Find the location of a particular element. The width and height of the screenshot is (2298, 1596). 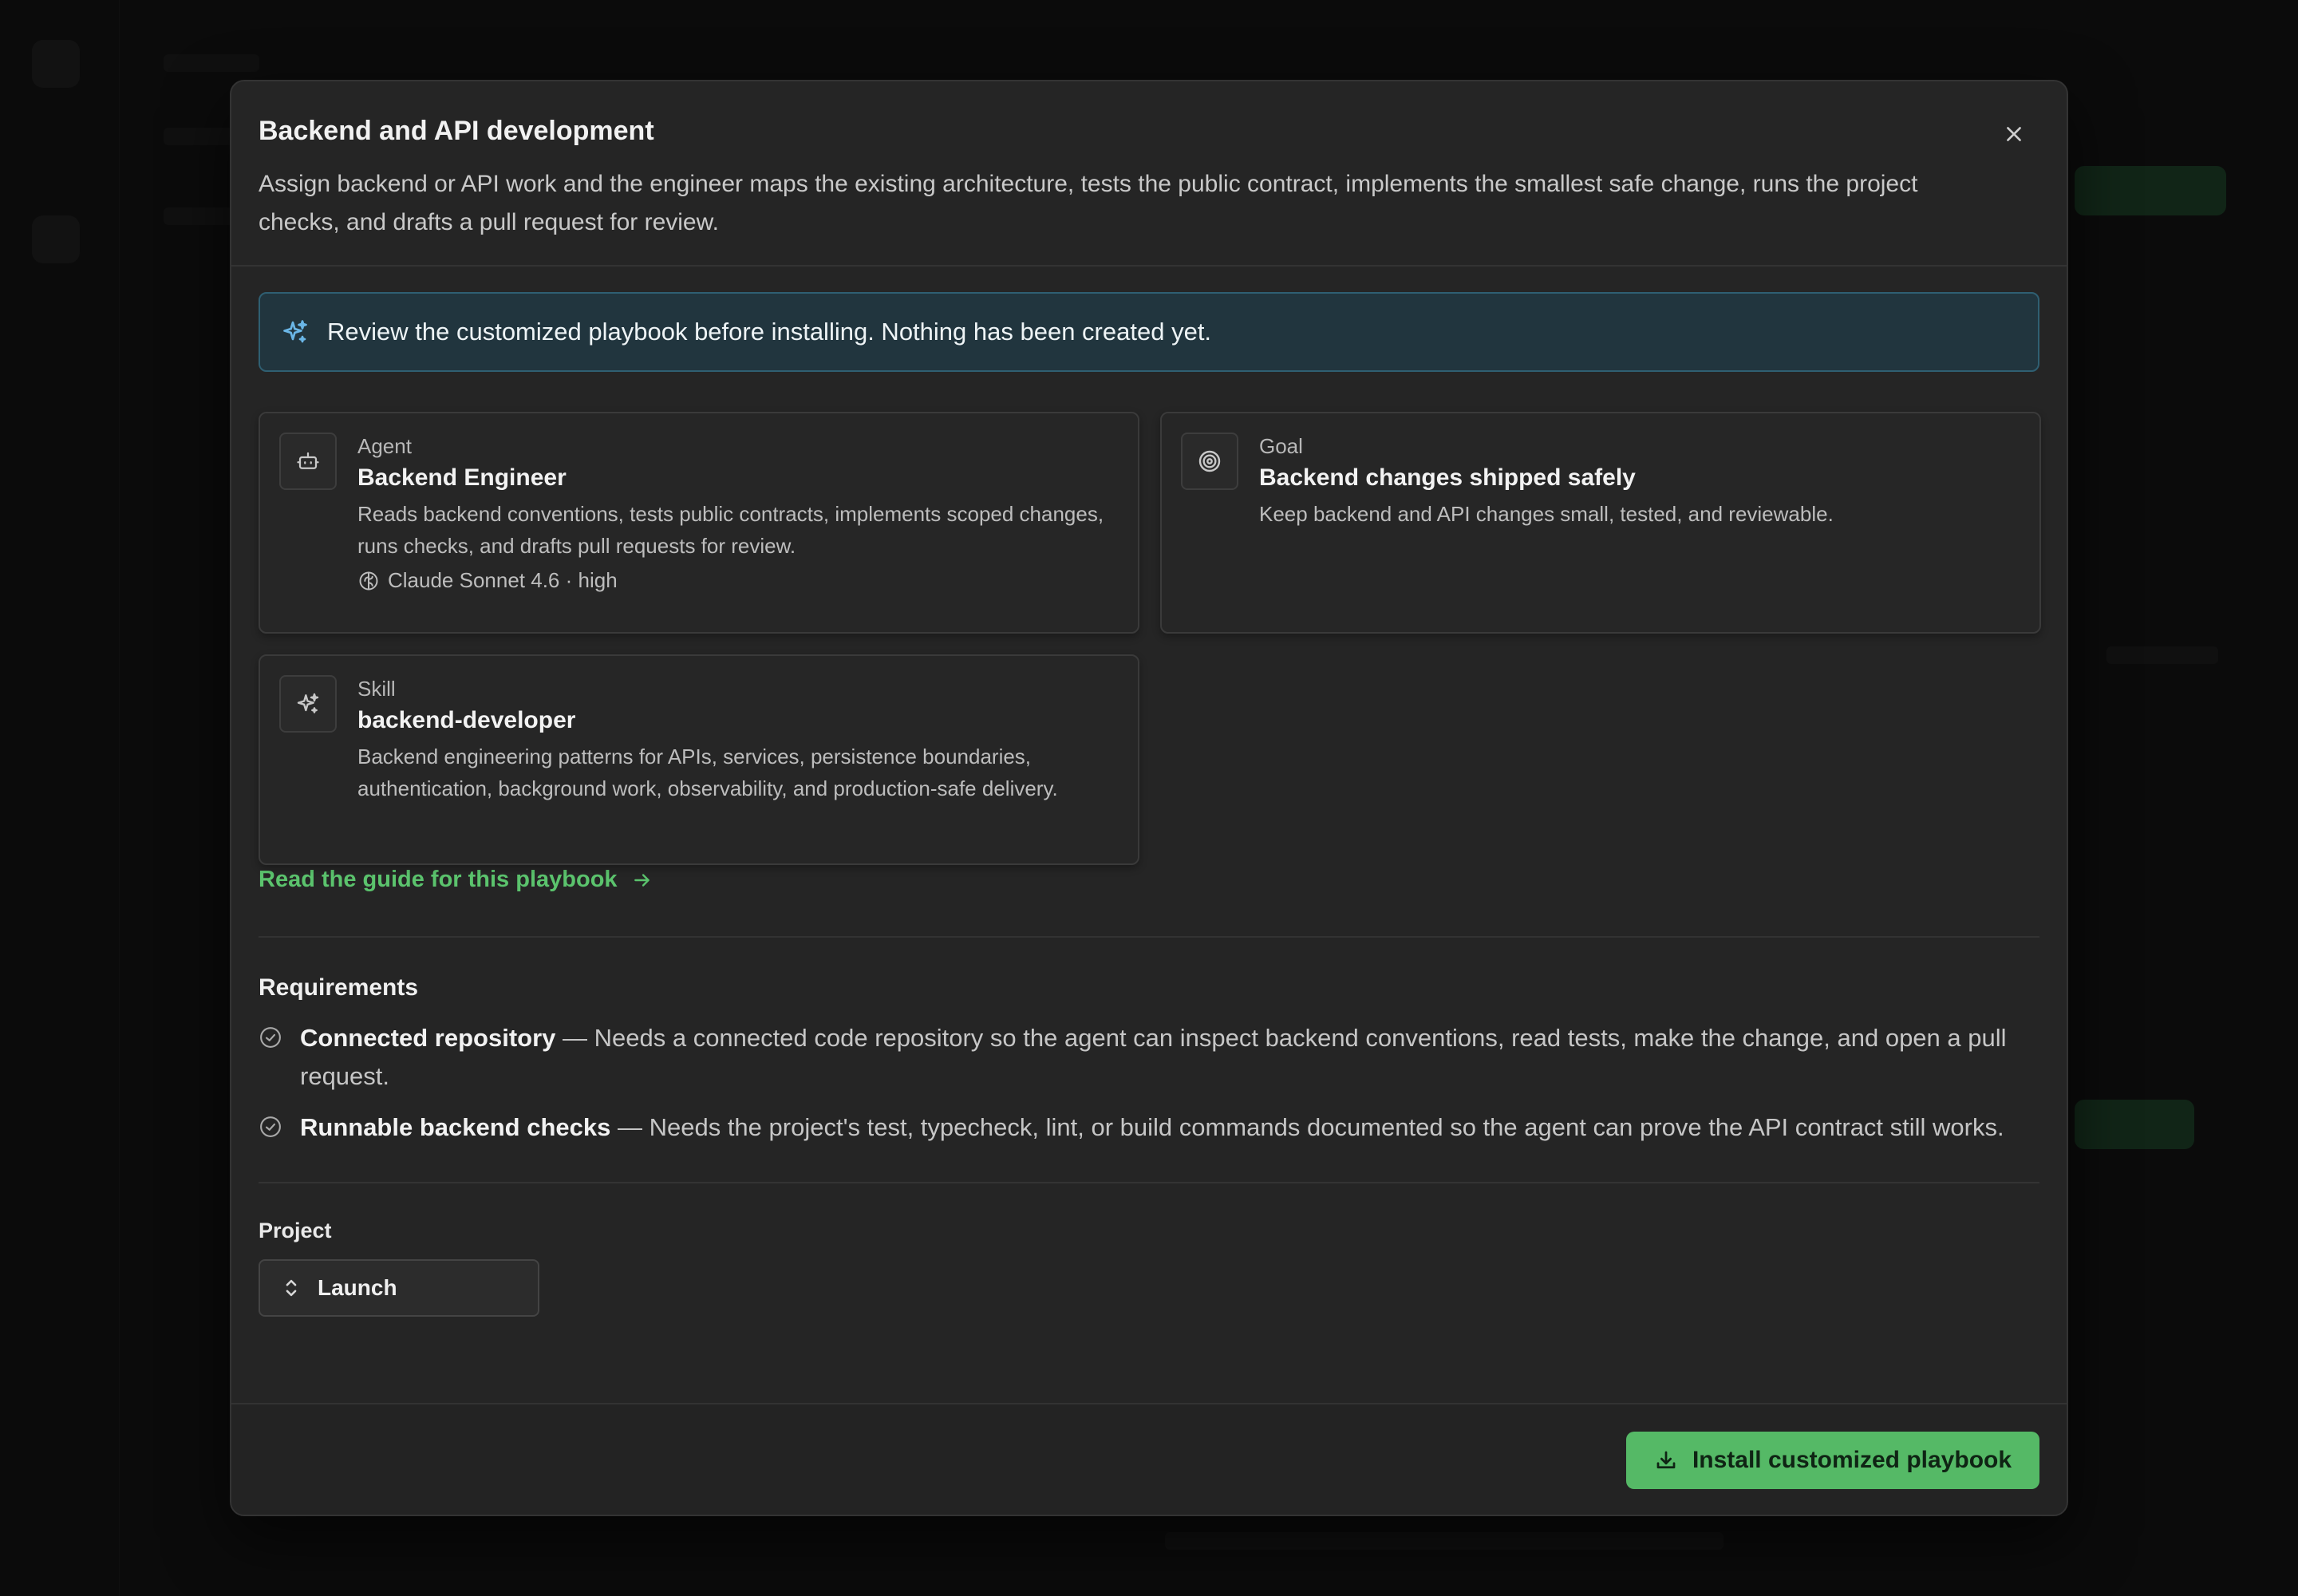

requirement-name: Runnable backend checks is located at coordinates (456, 1127).